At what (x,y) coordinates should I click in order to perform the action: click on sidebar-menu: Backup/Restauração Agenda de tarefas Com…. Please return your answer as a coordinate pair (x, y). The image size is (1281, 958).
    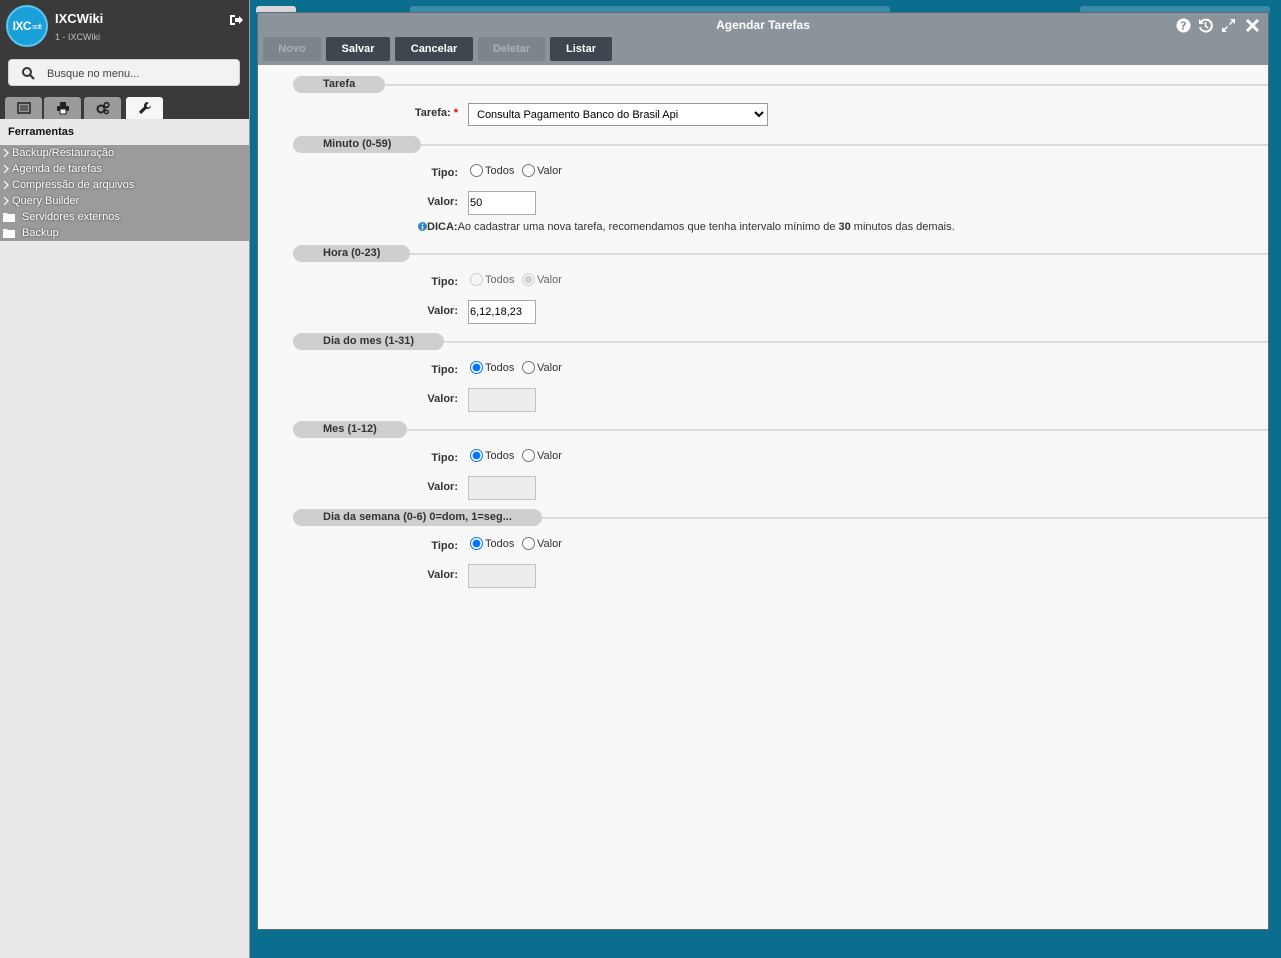
    Looking at the image, I should click on (124, 193).